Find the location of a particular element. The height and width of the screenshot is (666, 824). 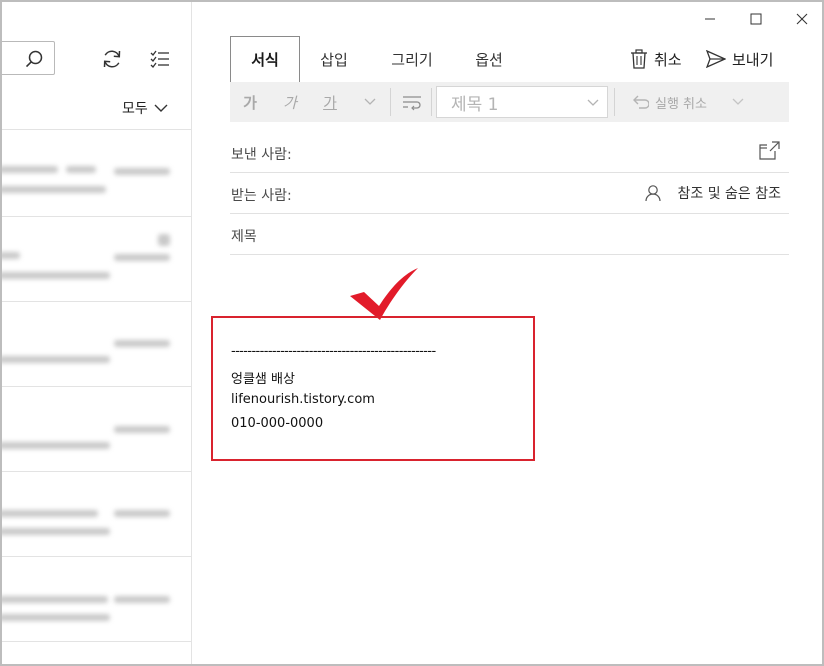

signature-name: 엉클샘 배상 is located at coordinates (263, 379).